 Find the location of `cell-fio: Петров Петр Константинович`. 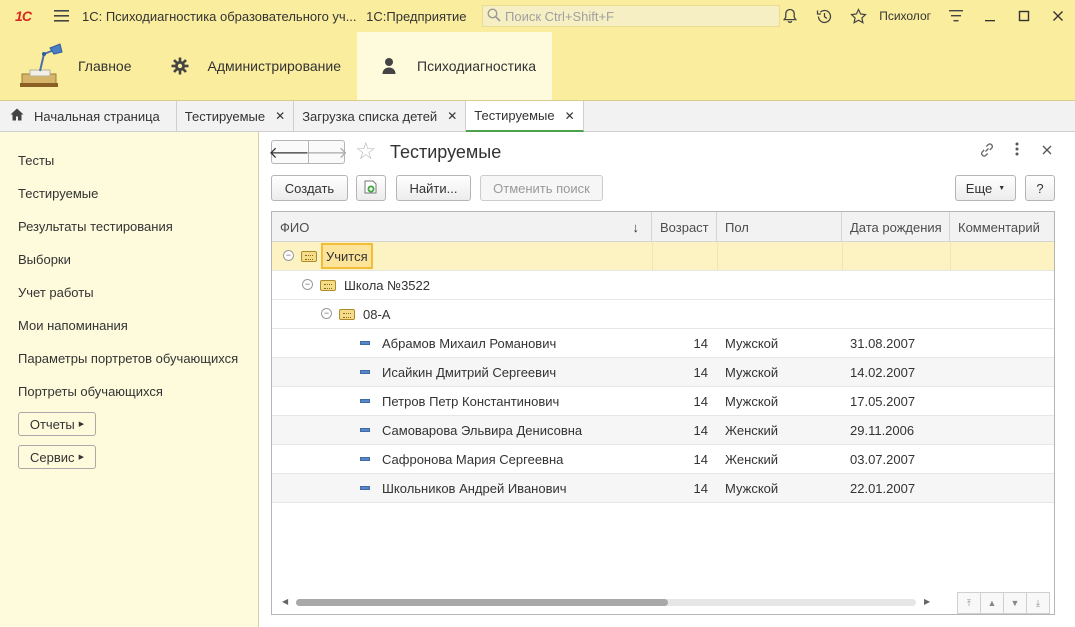

cell-fio: Петров Петр Константинович is located at coordinates (471, 401).